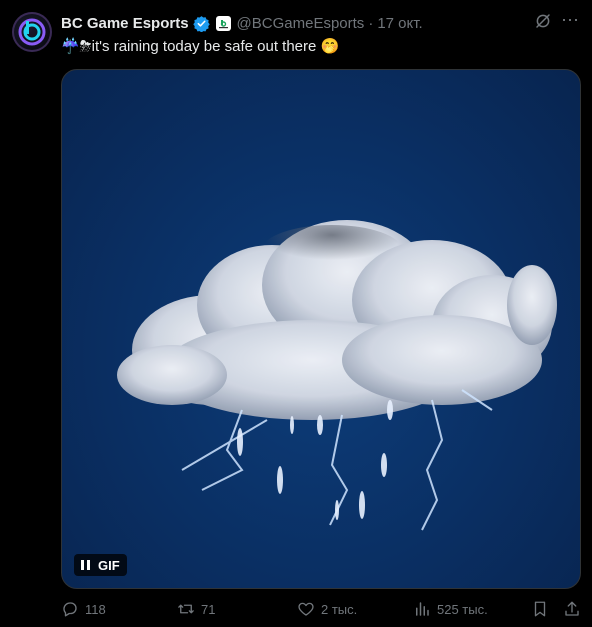 The height and width of the screenshot is (627, 592). What do you see at coordinates (70, 609) in the screenshot?
I see `reply-icon` at bounding box center [70, 609].